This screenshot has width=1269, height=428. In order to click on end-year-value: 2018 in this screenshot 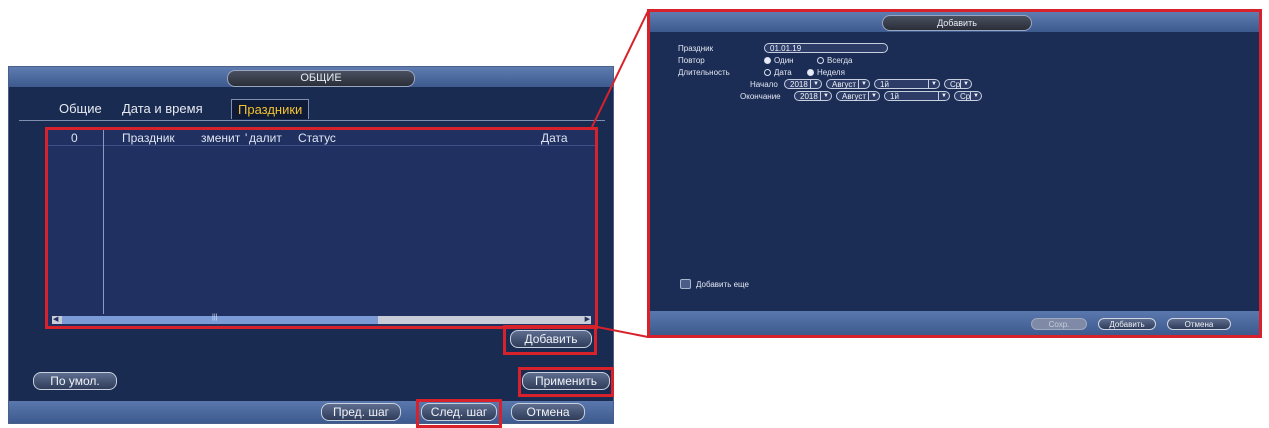, I will do `click(809, 96)`.